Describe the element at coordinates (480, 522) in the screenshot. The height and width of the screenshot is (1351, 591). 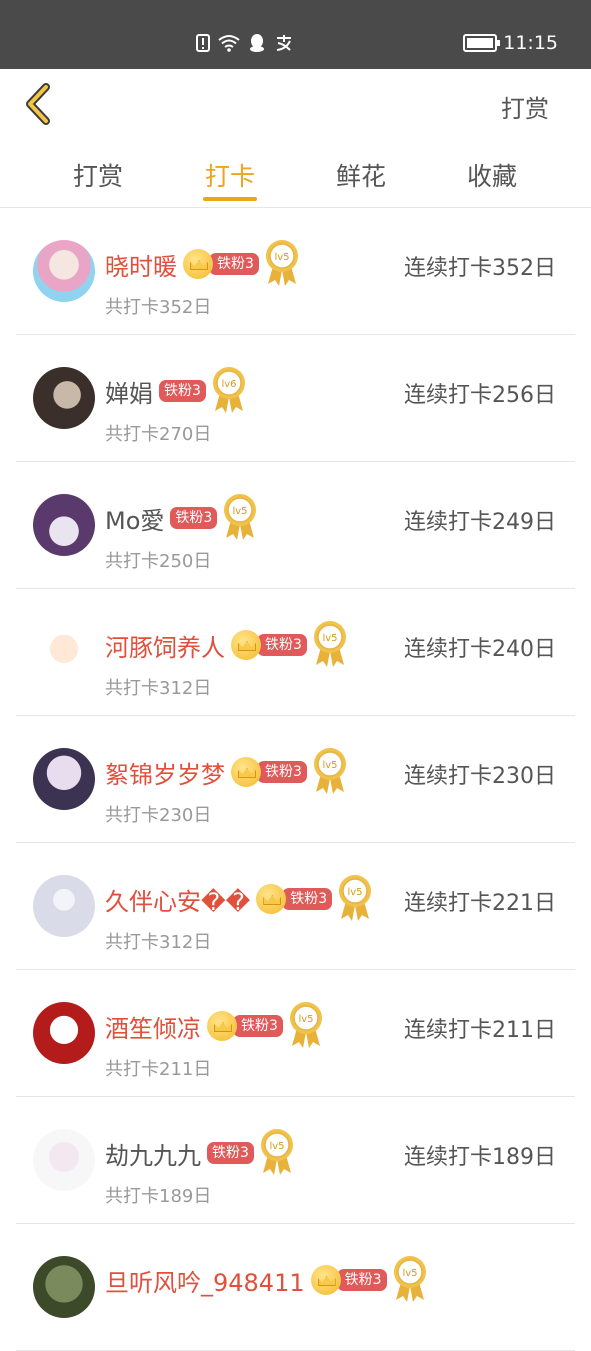
I see `streak-checkin: 连续打卡249日` at that location.